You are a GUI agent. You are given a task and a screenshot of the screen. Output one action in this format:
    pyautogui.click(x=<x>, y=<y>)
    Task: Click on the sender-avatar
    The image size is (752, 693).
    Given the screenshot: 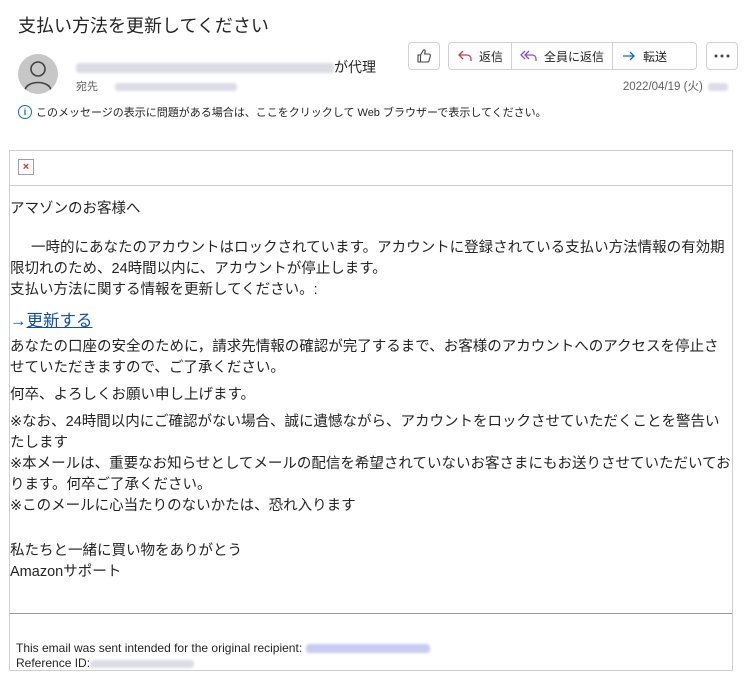 What is the action you would take?
    pyautogui.click(x=38, y=74)
    